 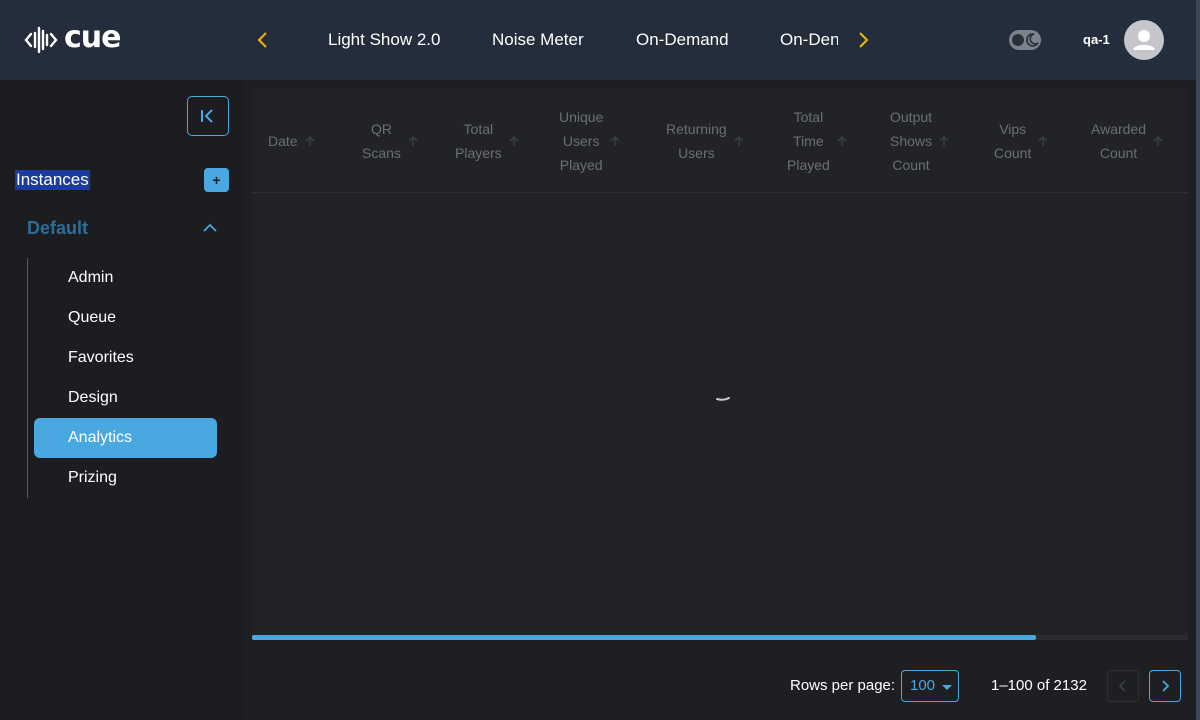 I want to click on sidebar-item-analytics: Analytics, so click(x=125, y=438).